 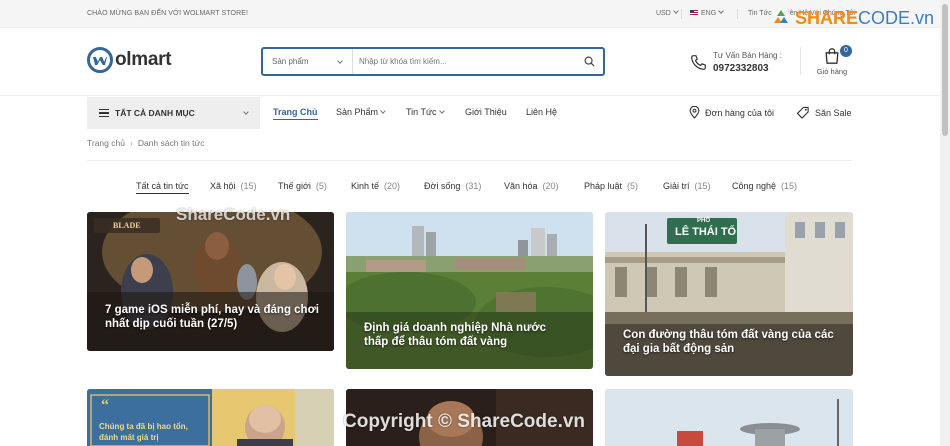 What do you see at coordinates (168, 13) in the screenshot?
I see `welcome-message: CHÀO MỪNG BẠN ĐẾN VỚI WOLMART STORE!` at bounding box center [168, 13].